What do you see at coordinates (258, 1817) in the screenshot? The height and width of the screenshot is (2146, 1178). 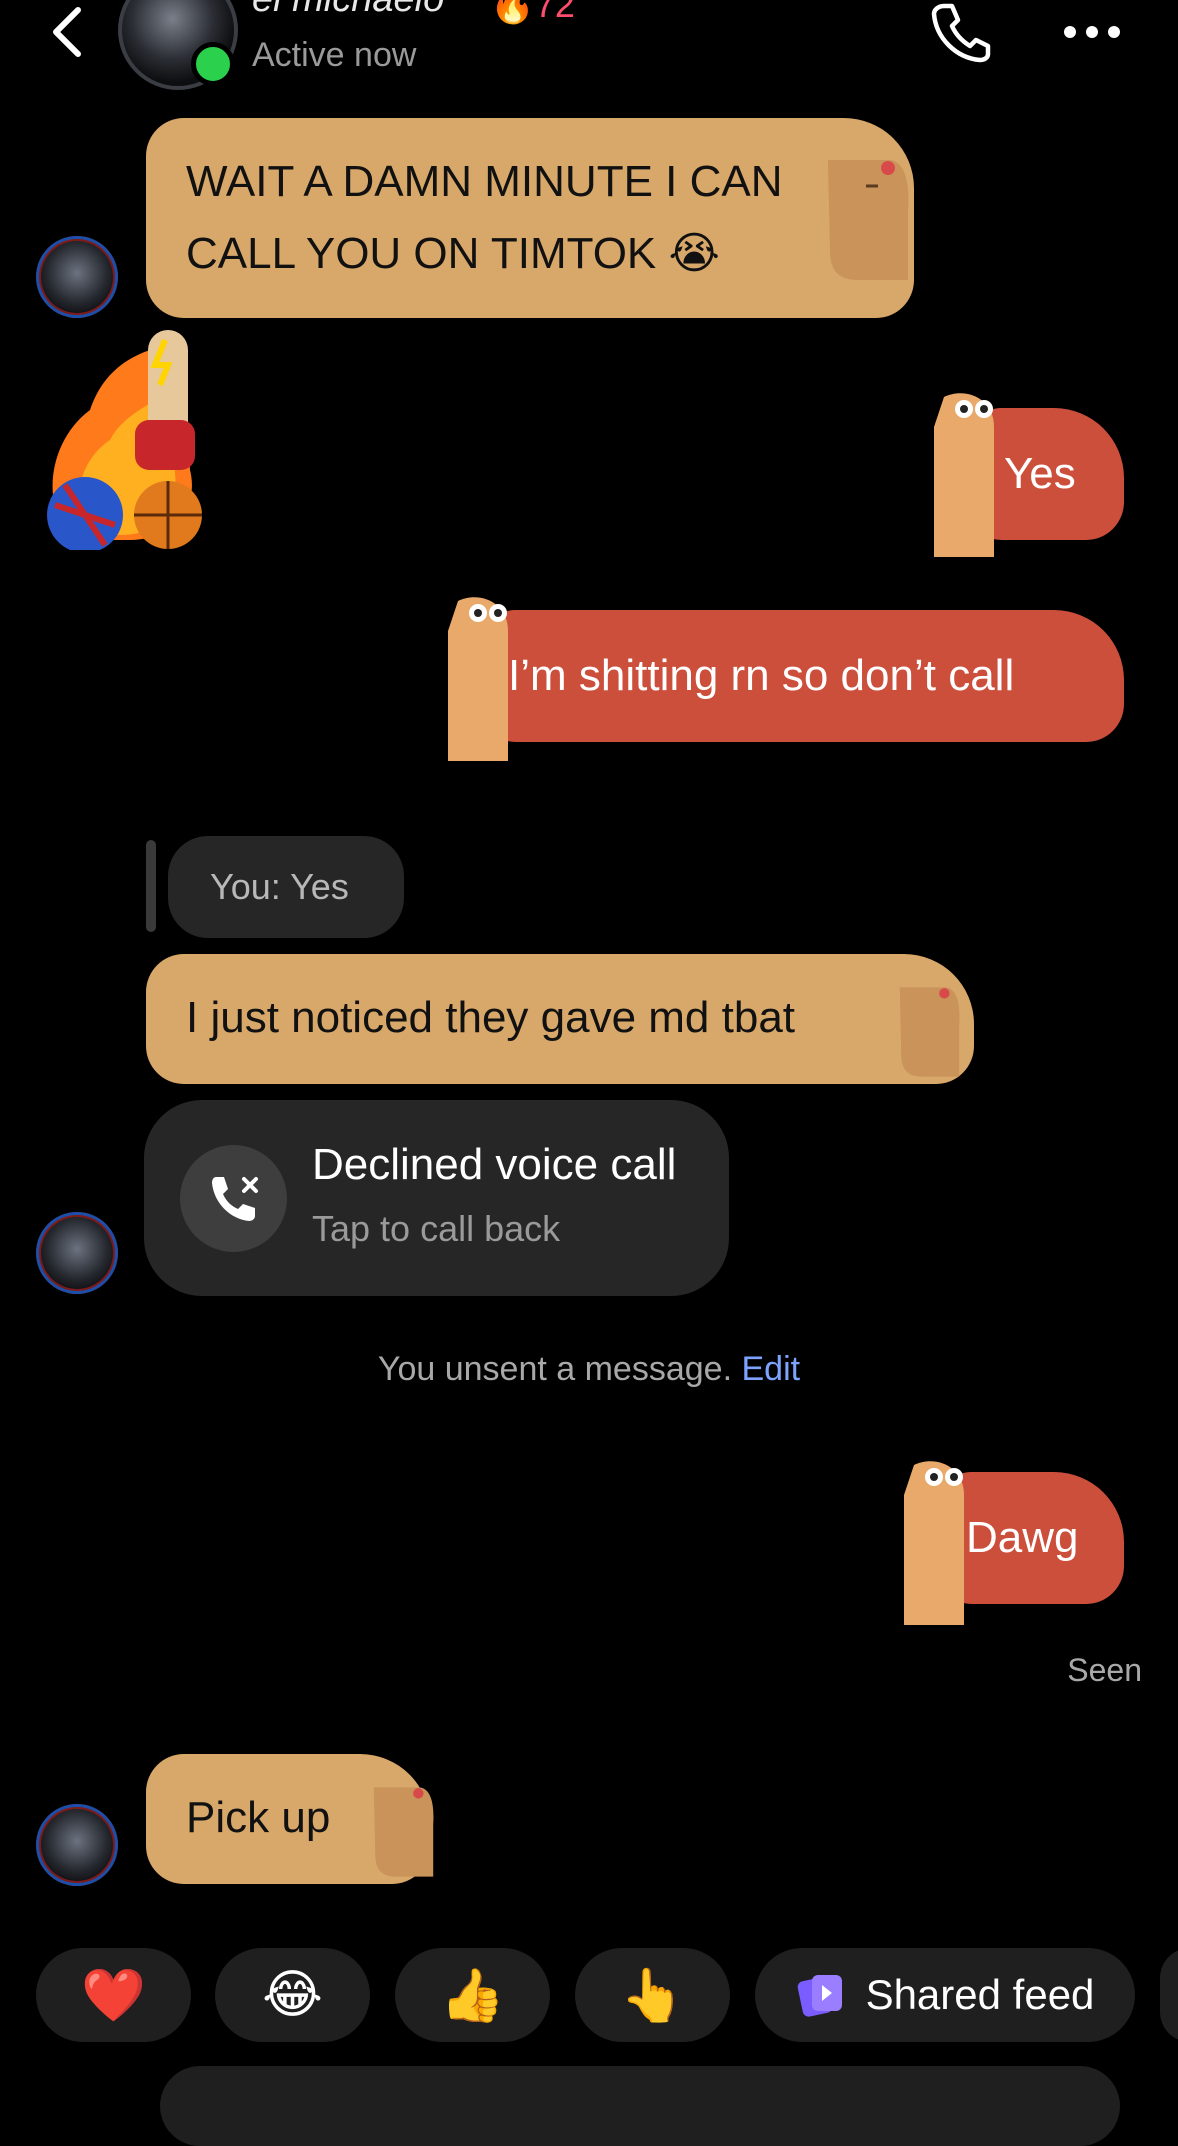 I see `message-text: Pick up` at bounding box center [258, 1817].